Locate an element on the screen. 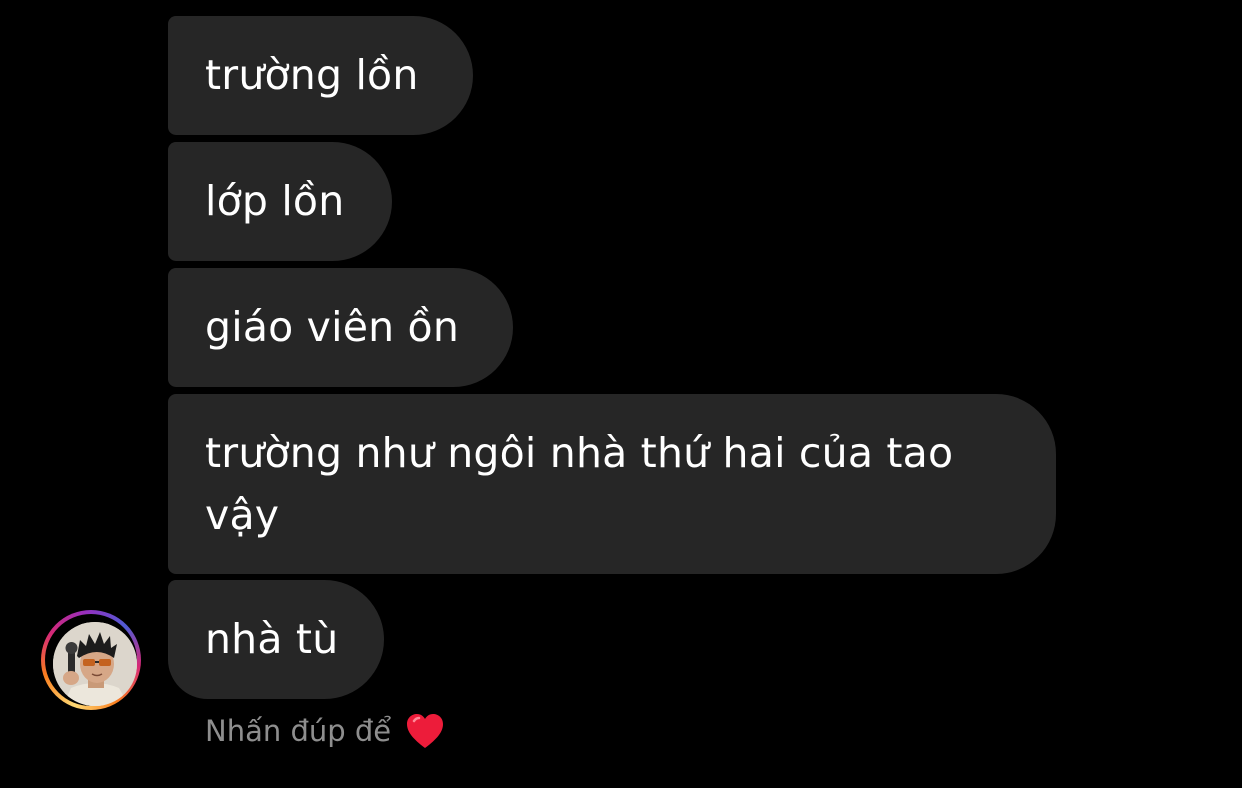  message-text: lớp lồn is located at coordinates (275, 201).